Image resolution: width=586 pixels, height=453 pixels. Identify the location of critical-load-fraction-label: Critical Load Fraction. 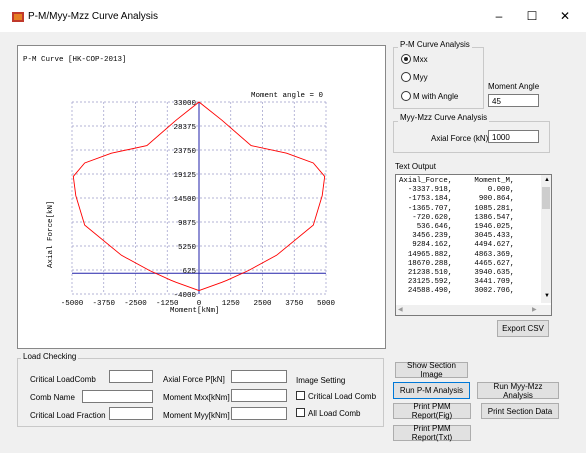
(68, 415).